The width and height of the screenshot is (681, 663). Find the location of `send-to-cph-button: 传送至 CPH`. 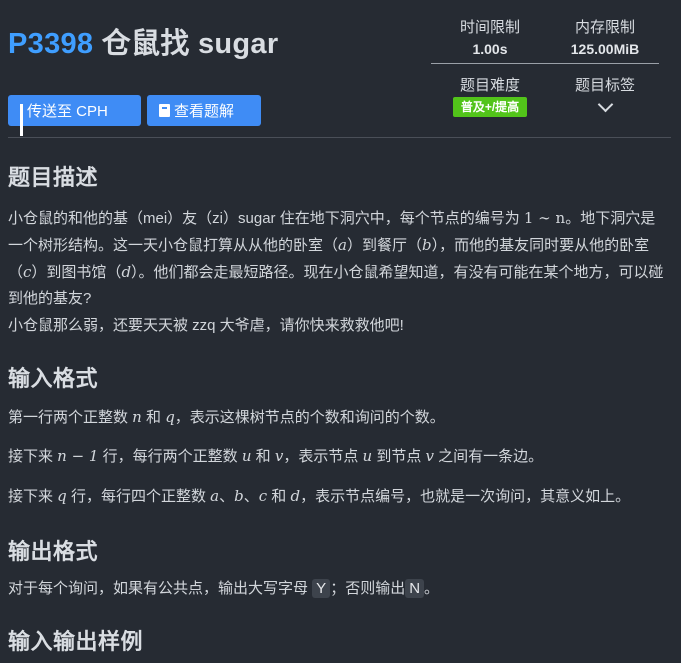

send-to-cph-button: 传送至 CPH is located at coordinates (74, 115).